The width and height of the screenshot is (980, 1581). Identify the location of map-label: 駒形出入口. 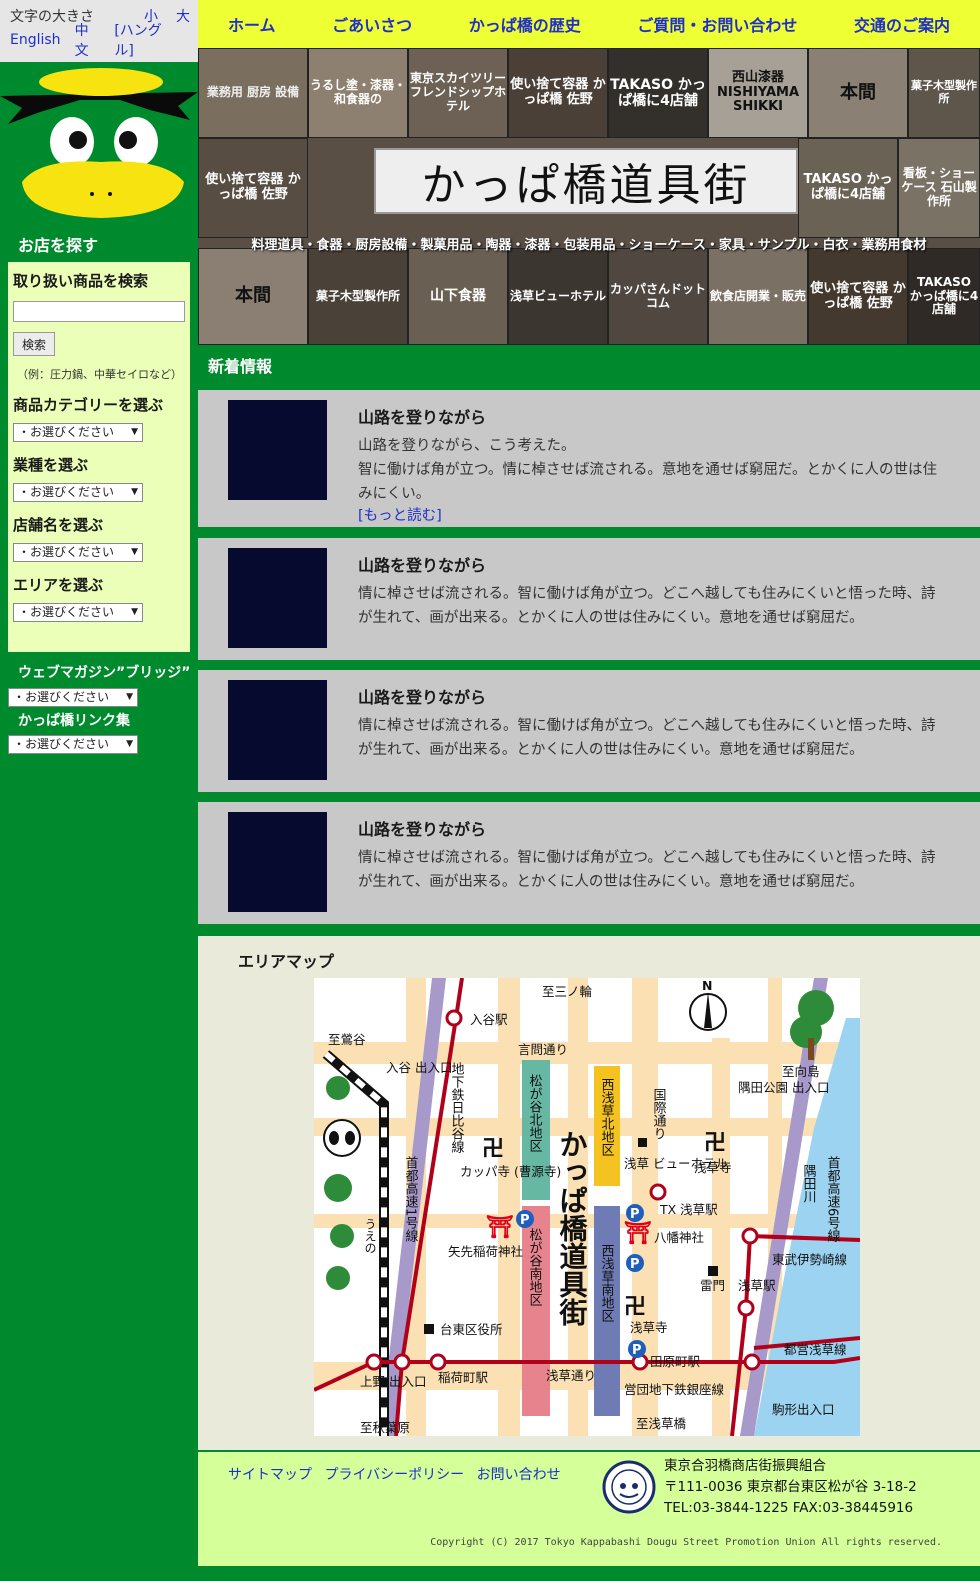
(803, 1409).